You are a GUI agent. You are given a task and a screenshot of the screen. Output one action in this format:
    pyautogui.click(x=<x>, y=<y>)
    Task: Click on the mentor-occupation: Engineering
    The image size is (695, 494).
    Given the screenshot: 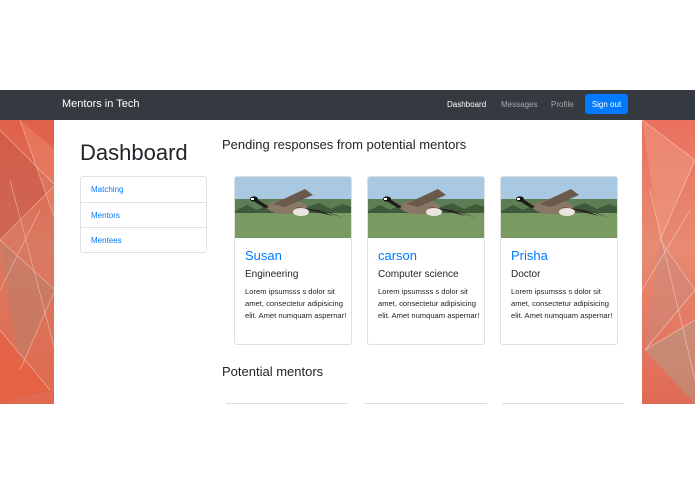 What is the action you would take?
    pyautogui.click(x=272, y=274)
    